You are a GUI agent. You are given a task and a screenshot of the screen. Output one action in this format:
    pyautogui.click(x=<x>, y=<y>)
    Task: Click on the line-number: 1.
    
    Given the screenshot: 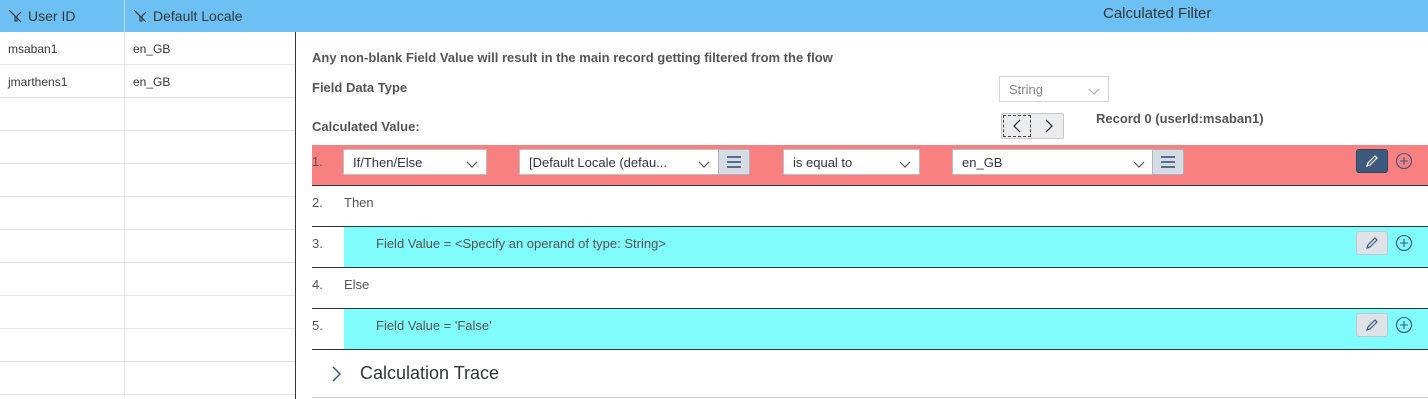 What is the action you would take?
    pyautogui.click(x=317, y=161)
    